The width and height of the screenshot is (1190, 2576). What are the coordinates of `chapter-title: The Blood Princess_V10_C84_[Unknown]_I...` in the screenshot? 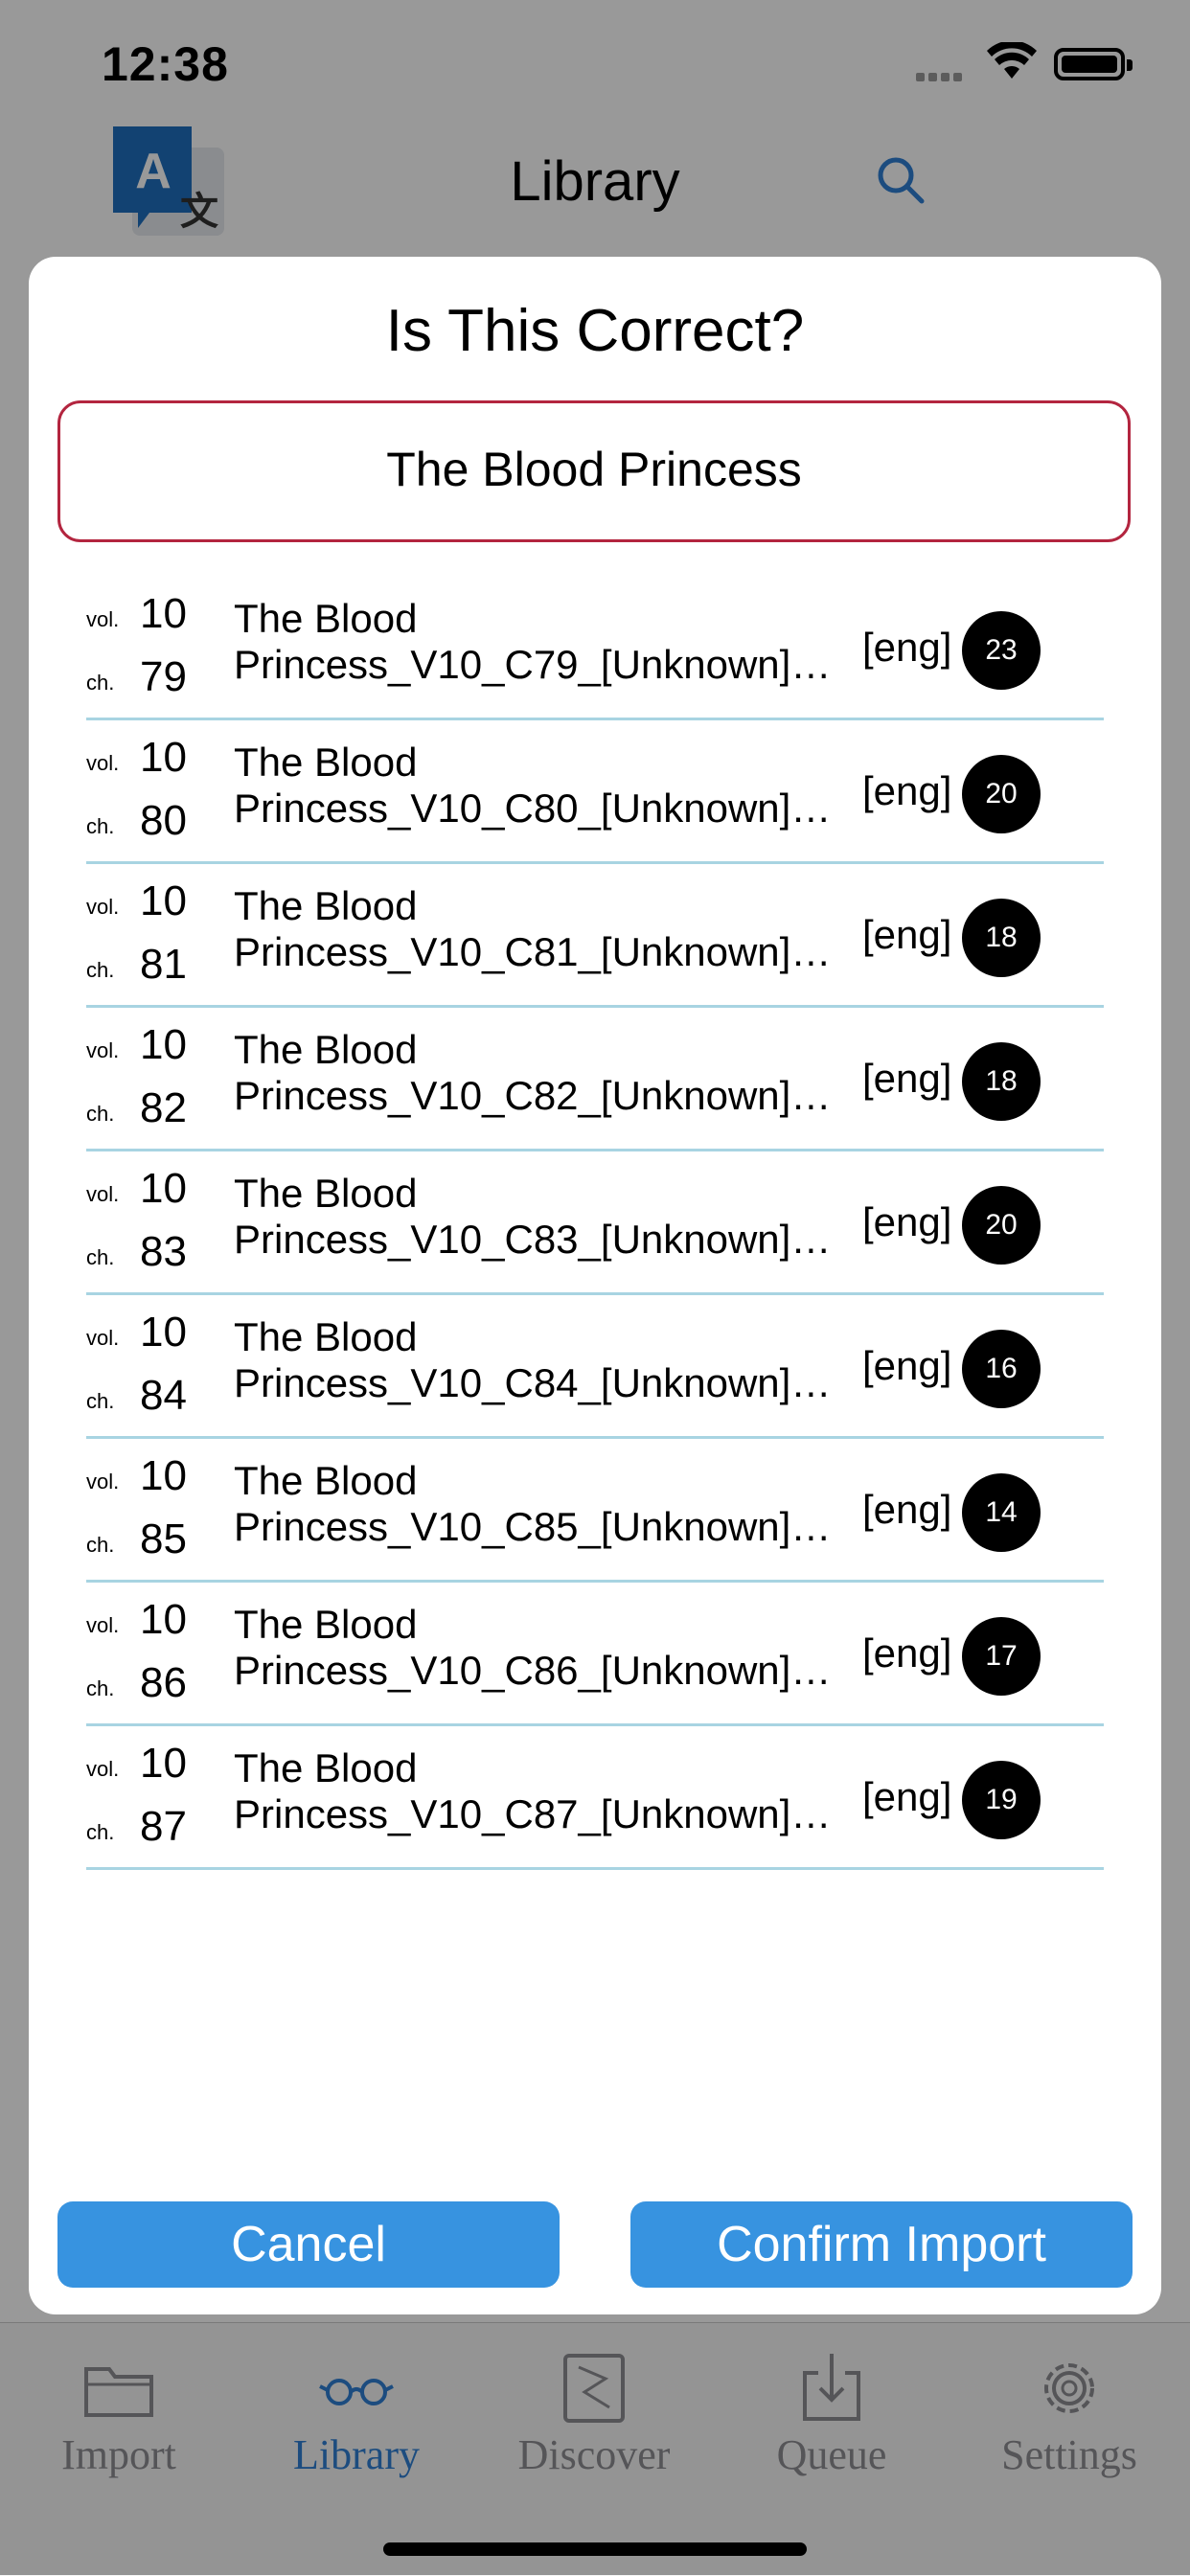 It's located at (542, 1360).